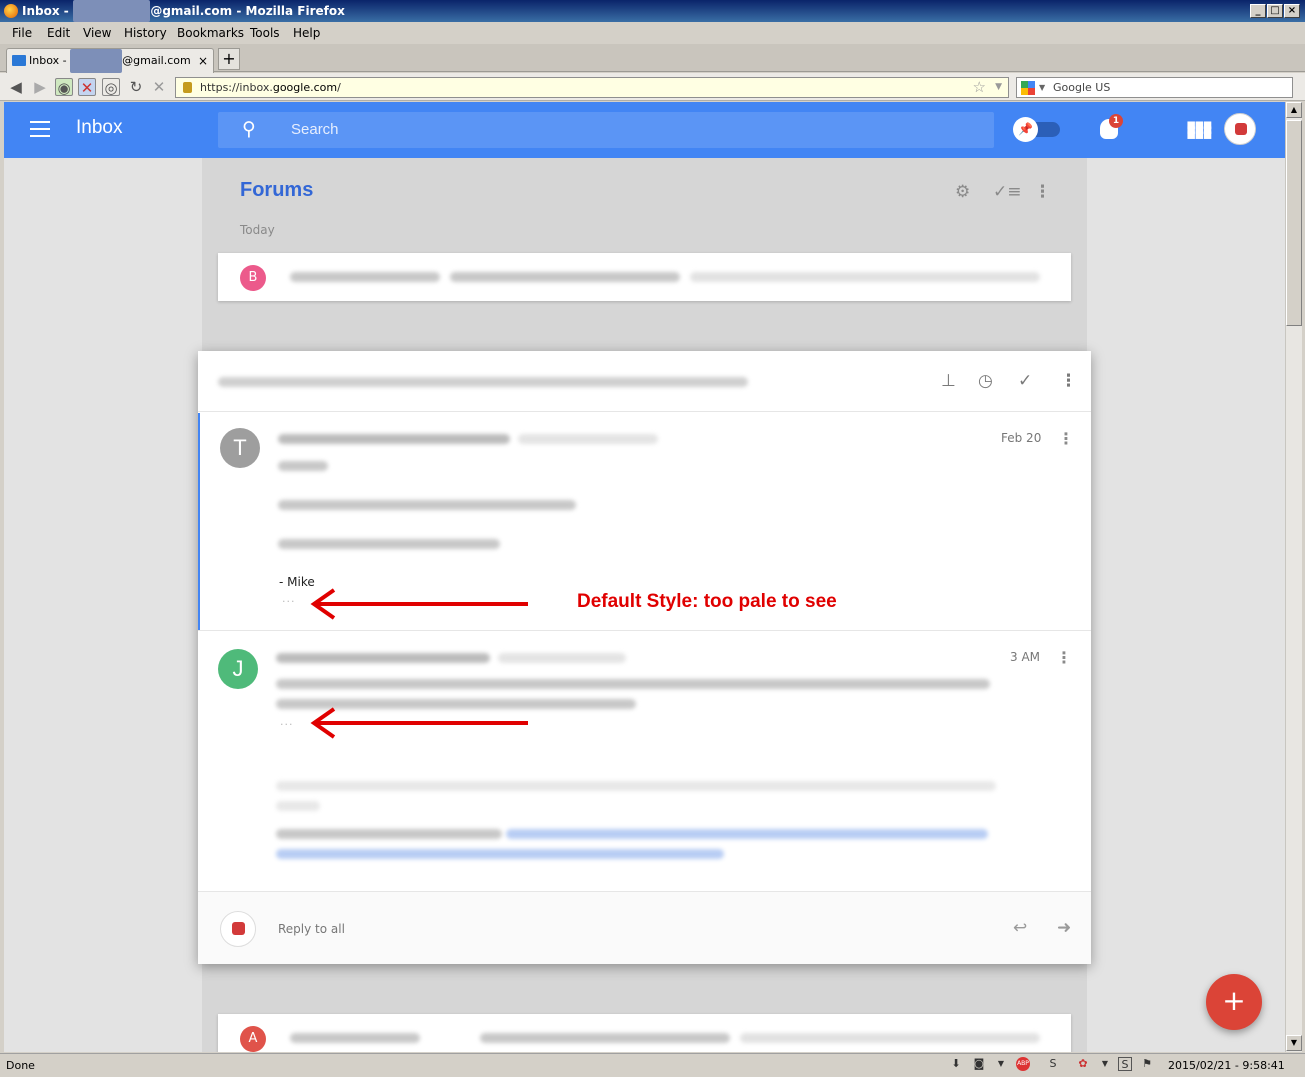 Image resolution: width=1305 pixels, height=1077 pixels. What do you see at coordinates (1199, 129) in the screenshot?
I see `apps-grid-icon: ▪▪▪ ▪▪▪ ▪▪▪` at bounding box center [1199, 129].